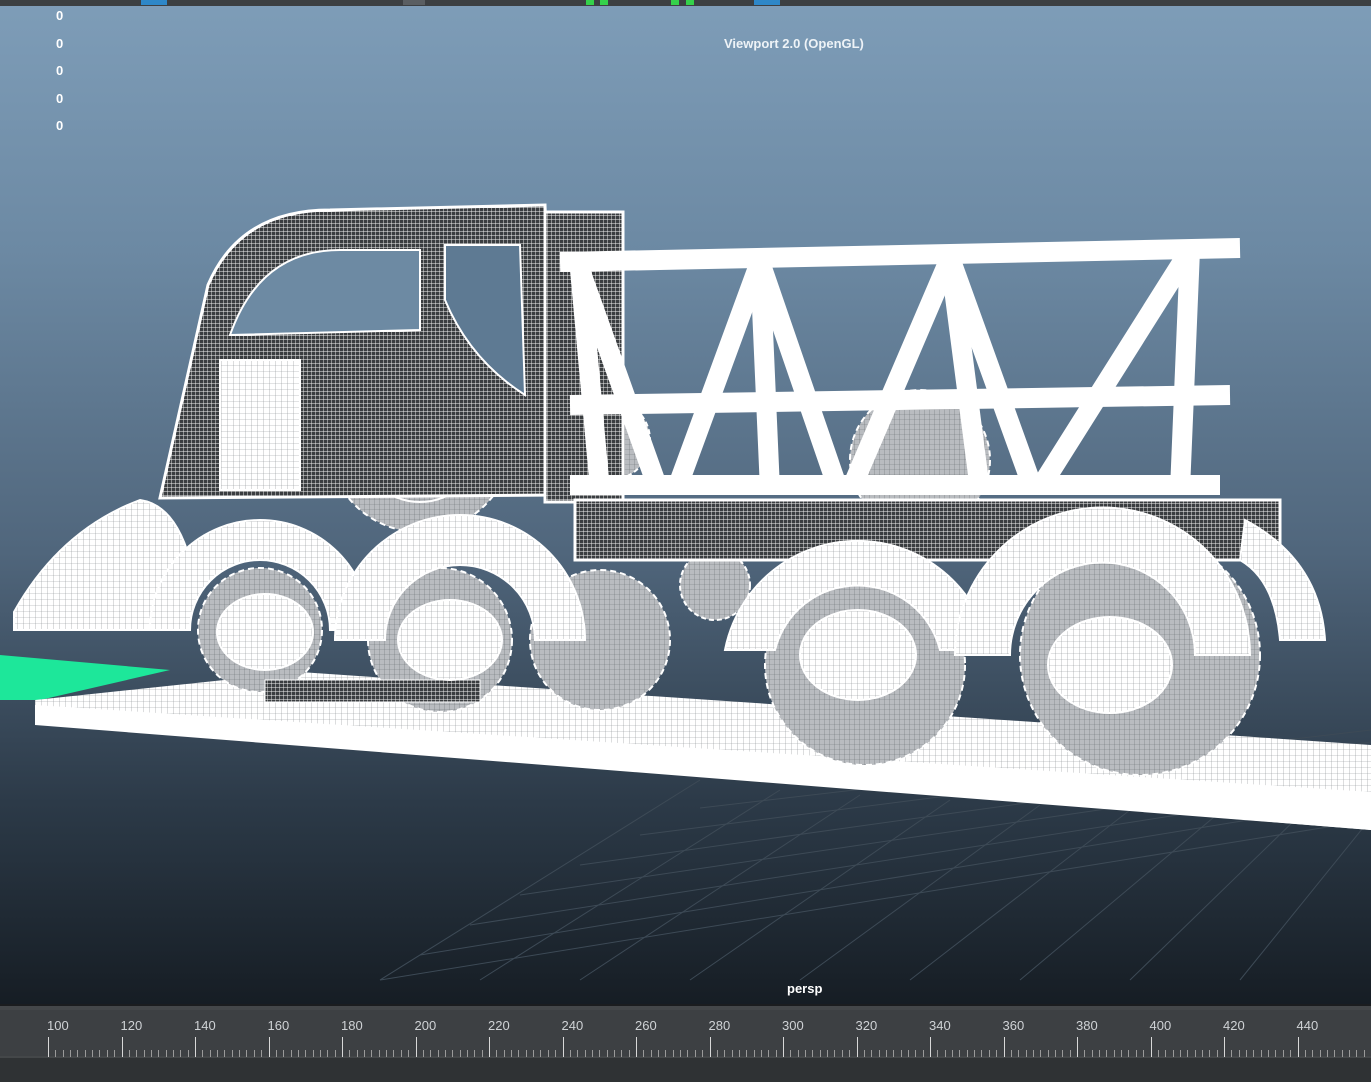  I want to click on timeline-tick-label: 180, so click(352, 1025).